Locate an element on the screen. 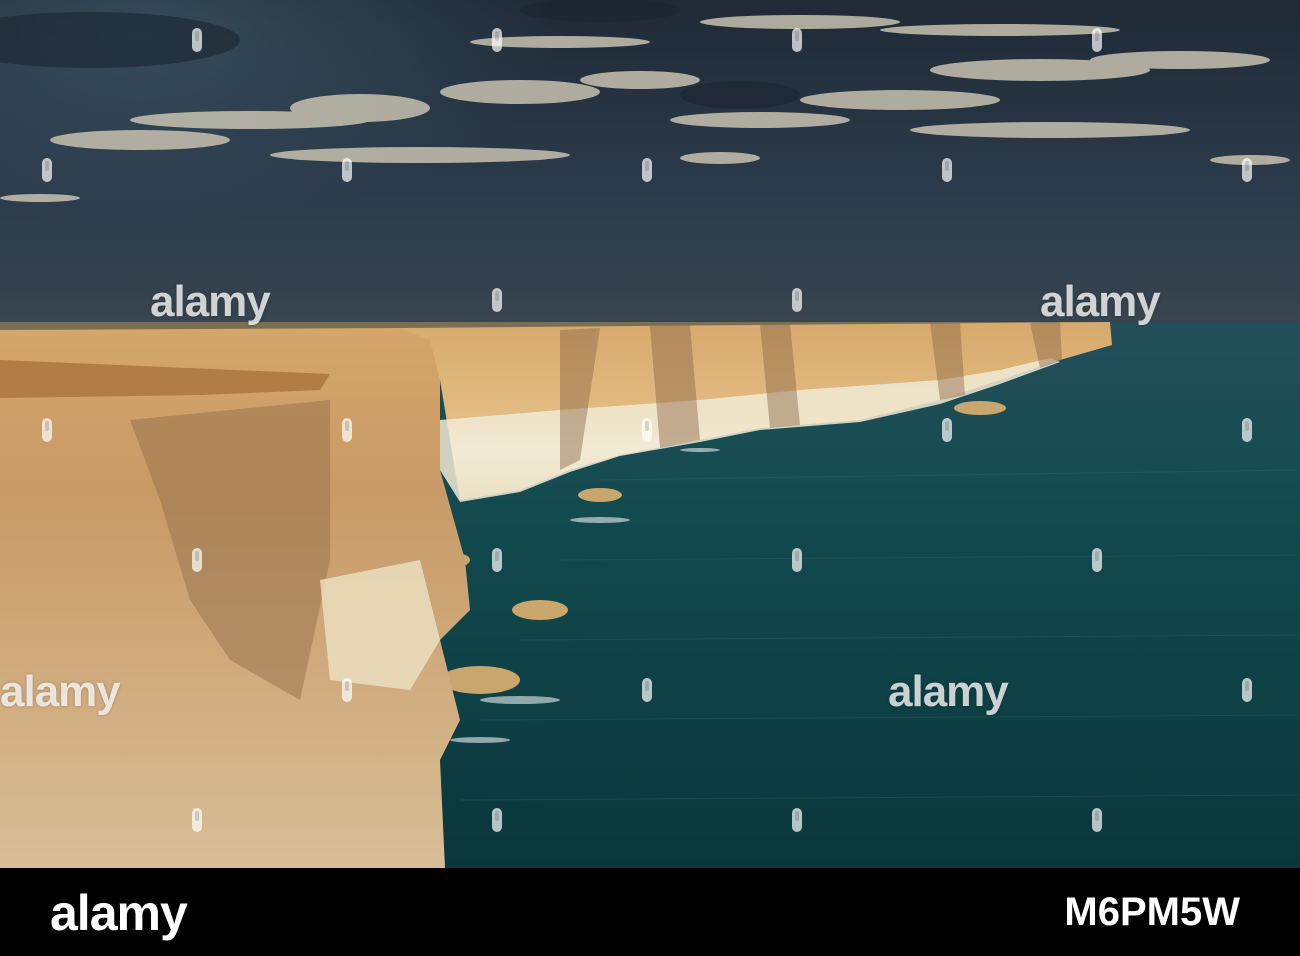 The image size is (1300, 956). alamy-logo: alamy is located at coordinates (119, 913).